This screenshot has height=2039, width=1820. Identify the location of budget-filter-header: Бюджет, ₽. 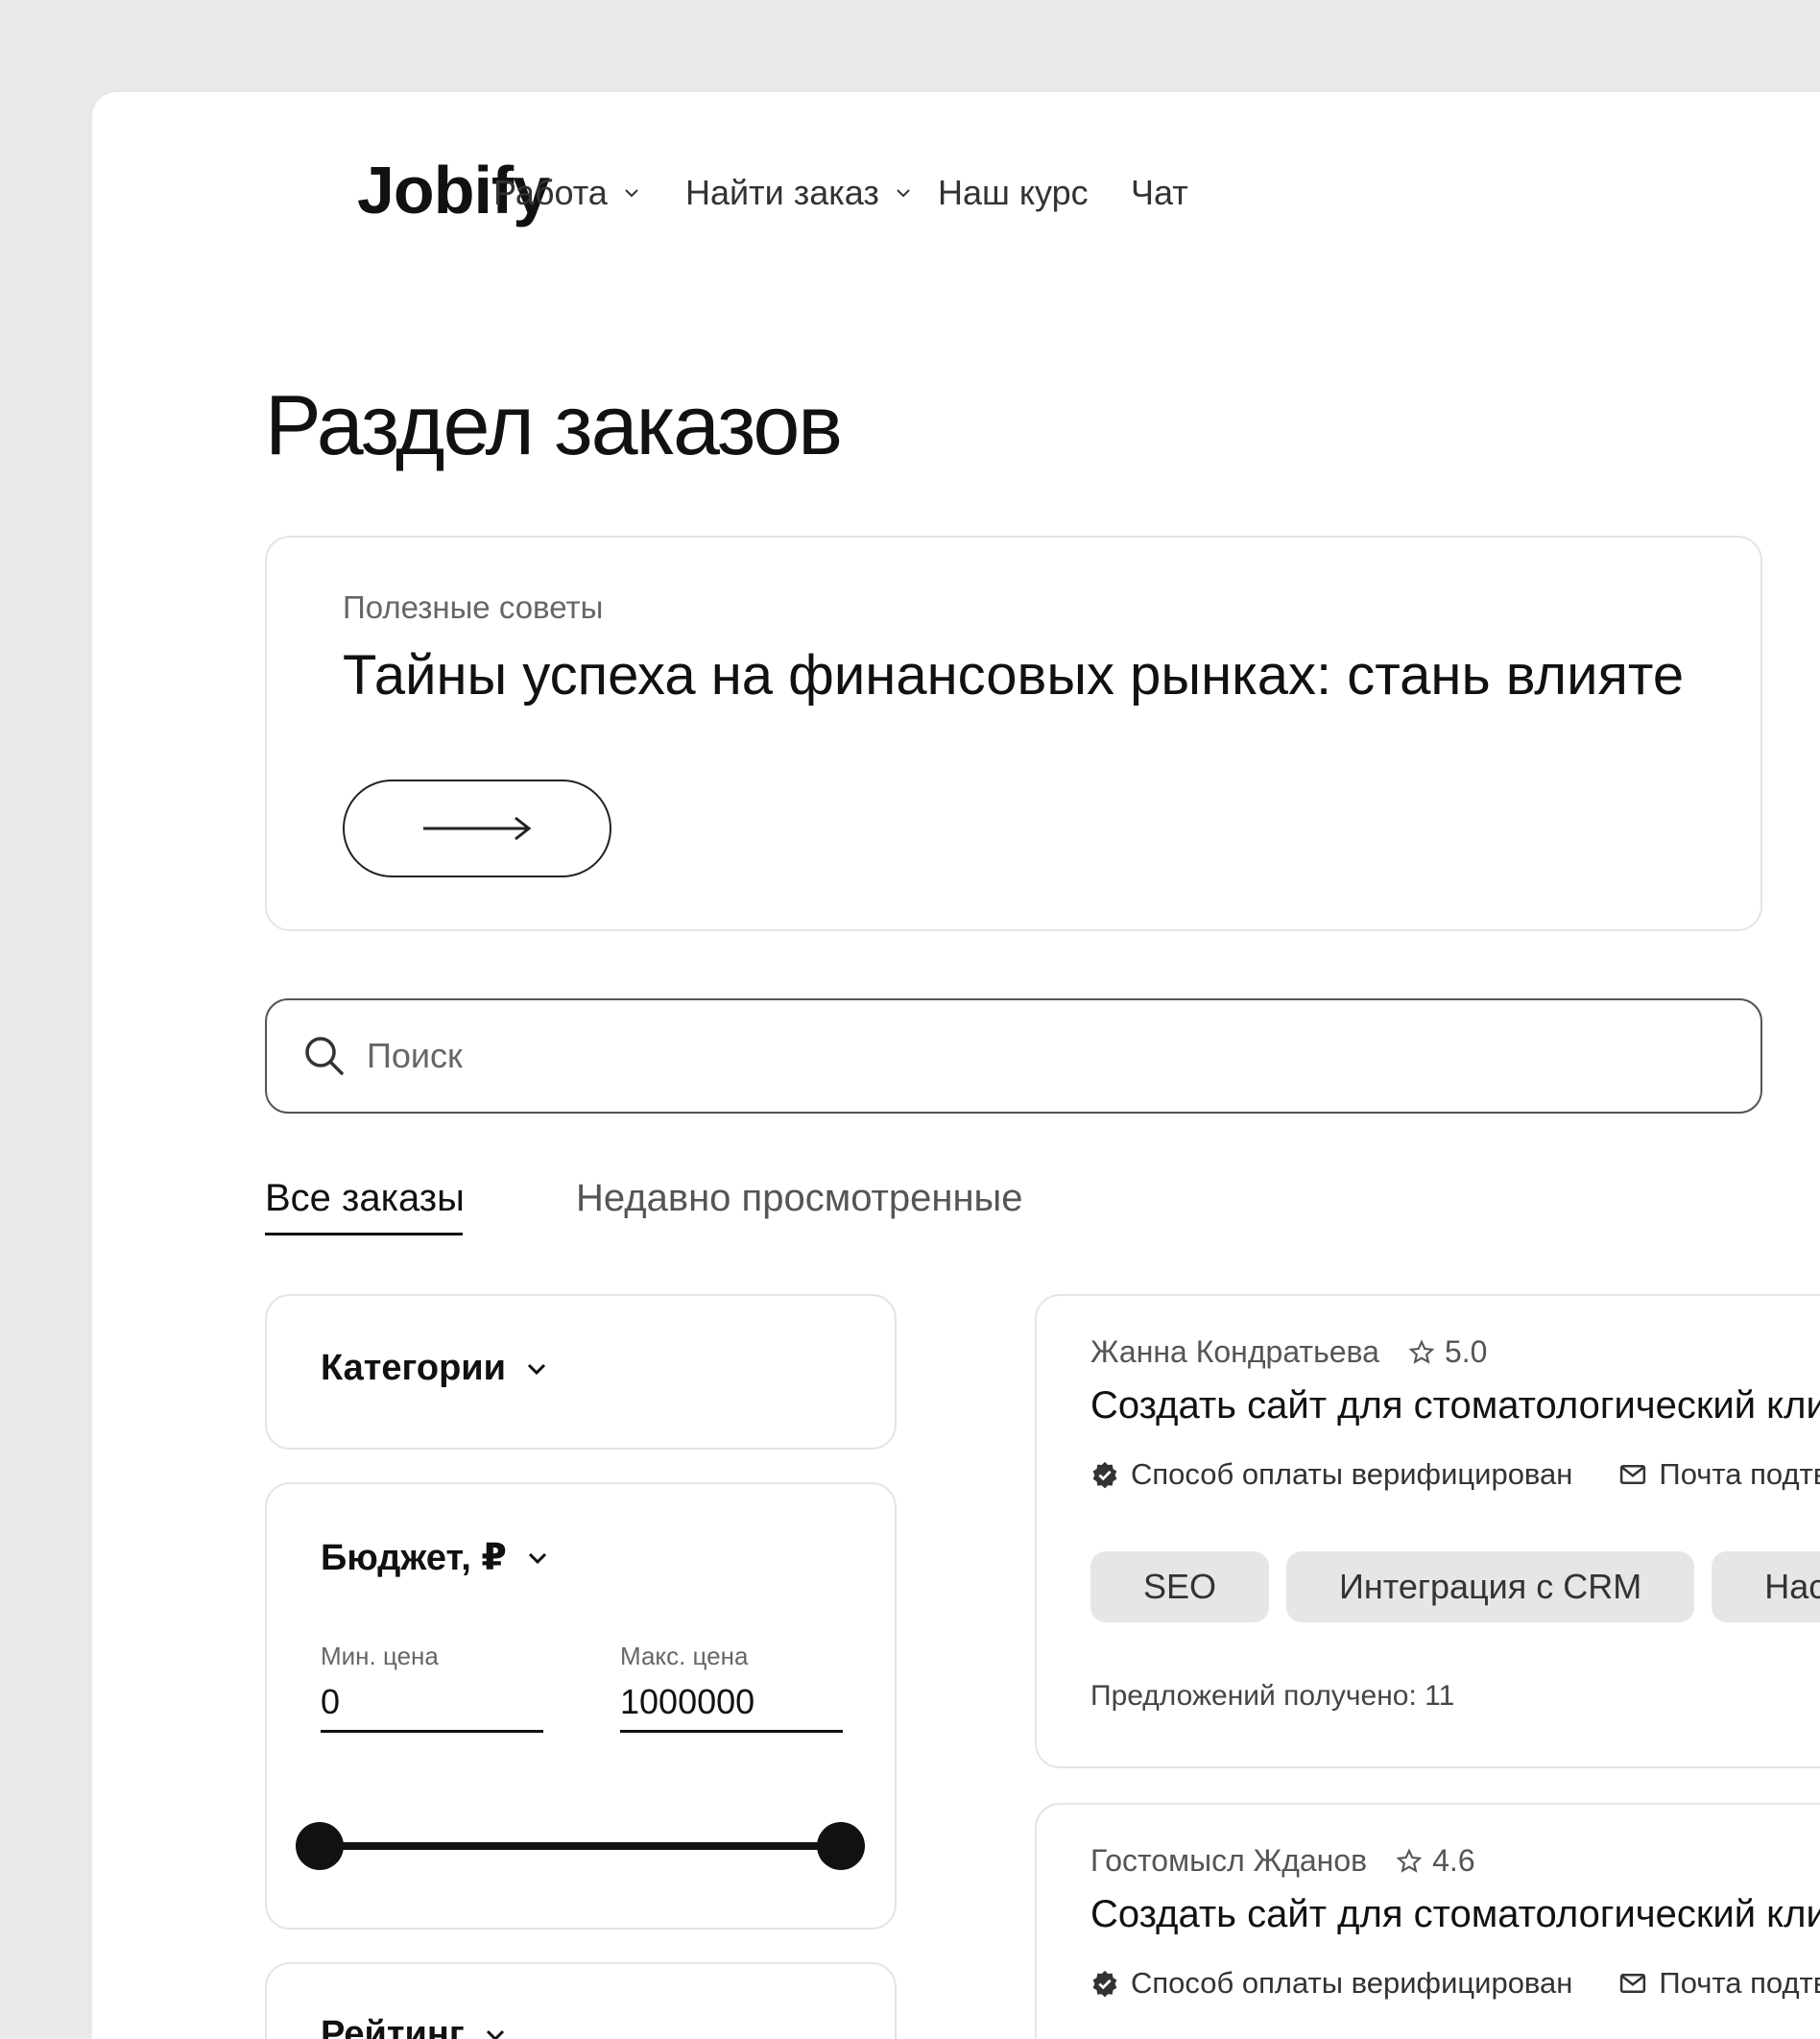
(435, 1557).